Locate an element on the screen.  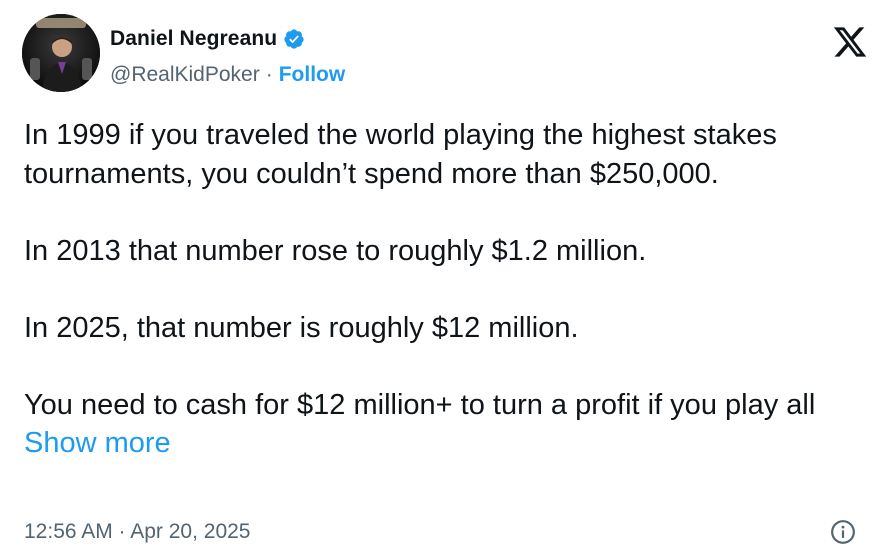
x-logo-icon is located at coordinates (850, 42).